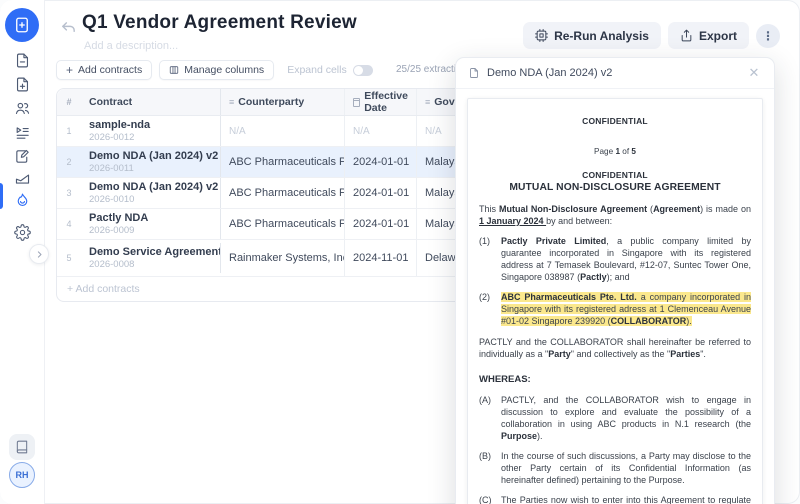  What do you see at coordinates (484, 297) in the screenshot?
I see `clause-number: (2)` at bounding box center [484, 297].